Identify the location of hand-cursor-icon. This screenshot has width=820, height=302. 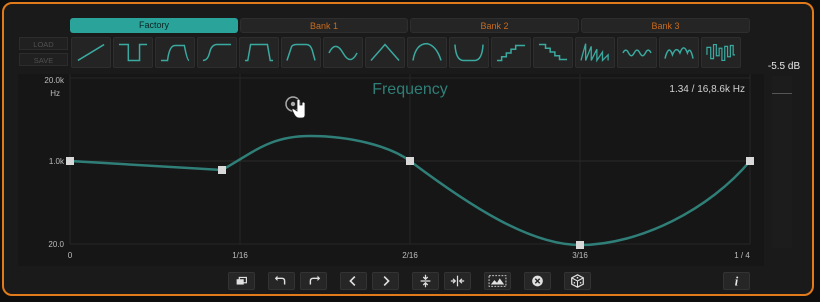
(295, 107).